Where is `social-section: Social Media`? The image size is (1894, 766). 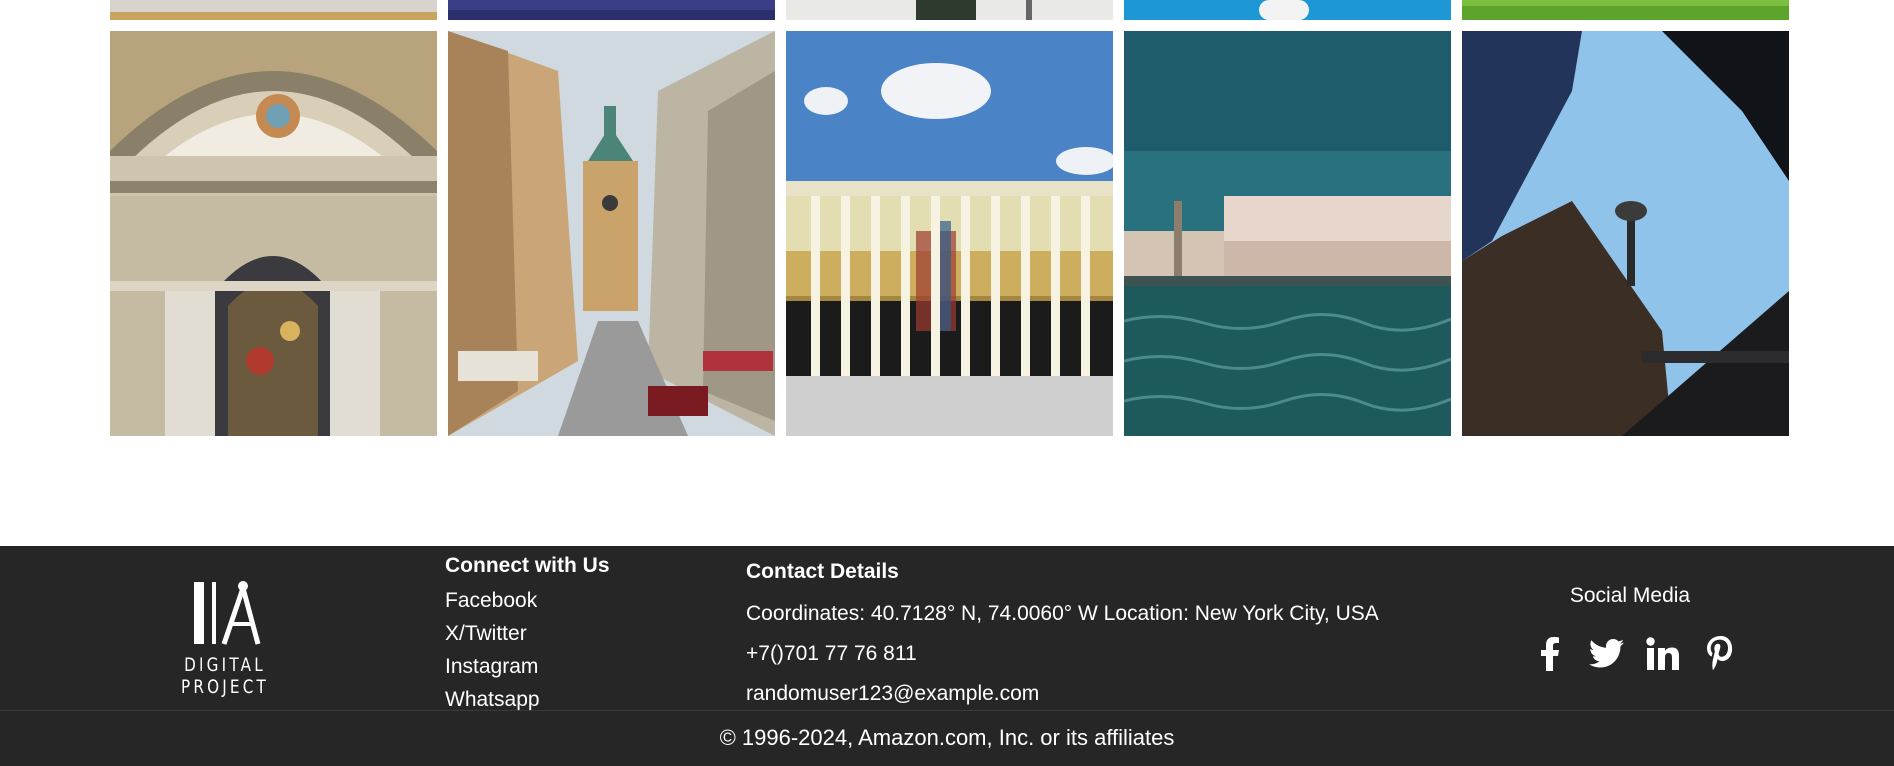
social-section: Social Media is located at coordinates (1630, 626).